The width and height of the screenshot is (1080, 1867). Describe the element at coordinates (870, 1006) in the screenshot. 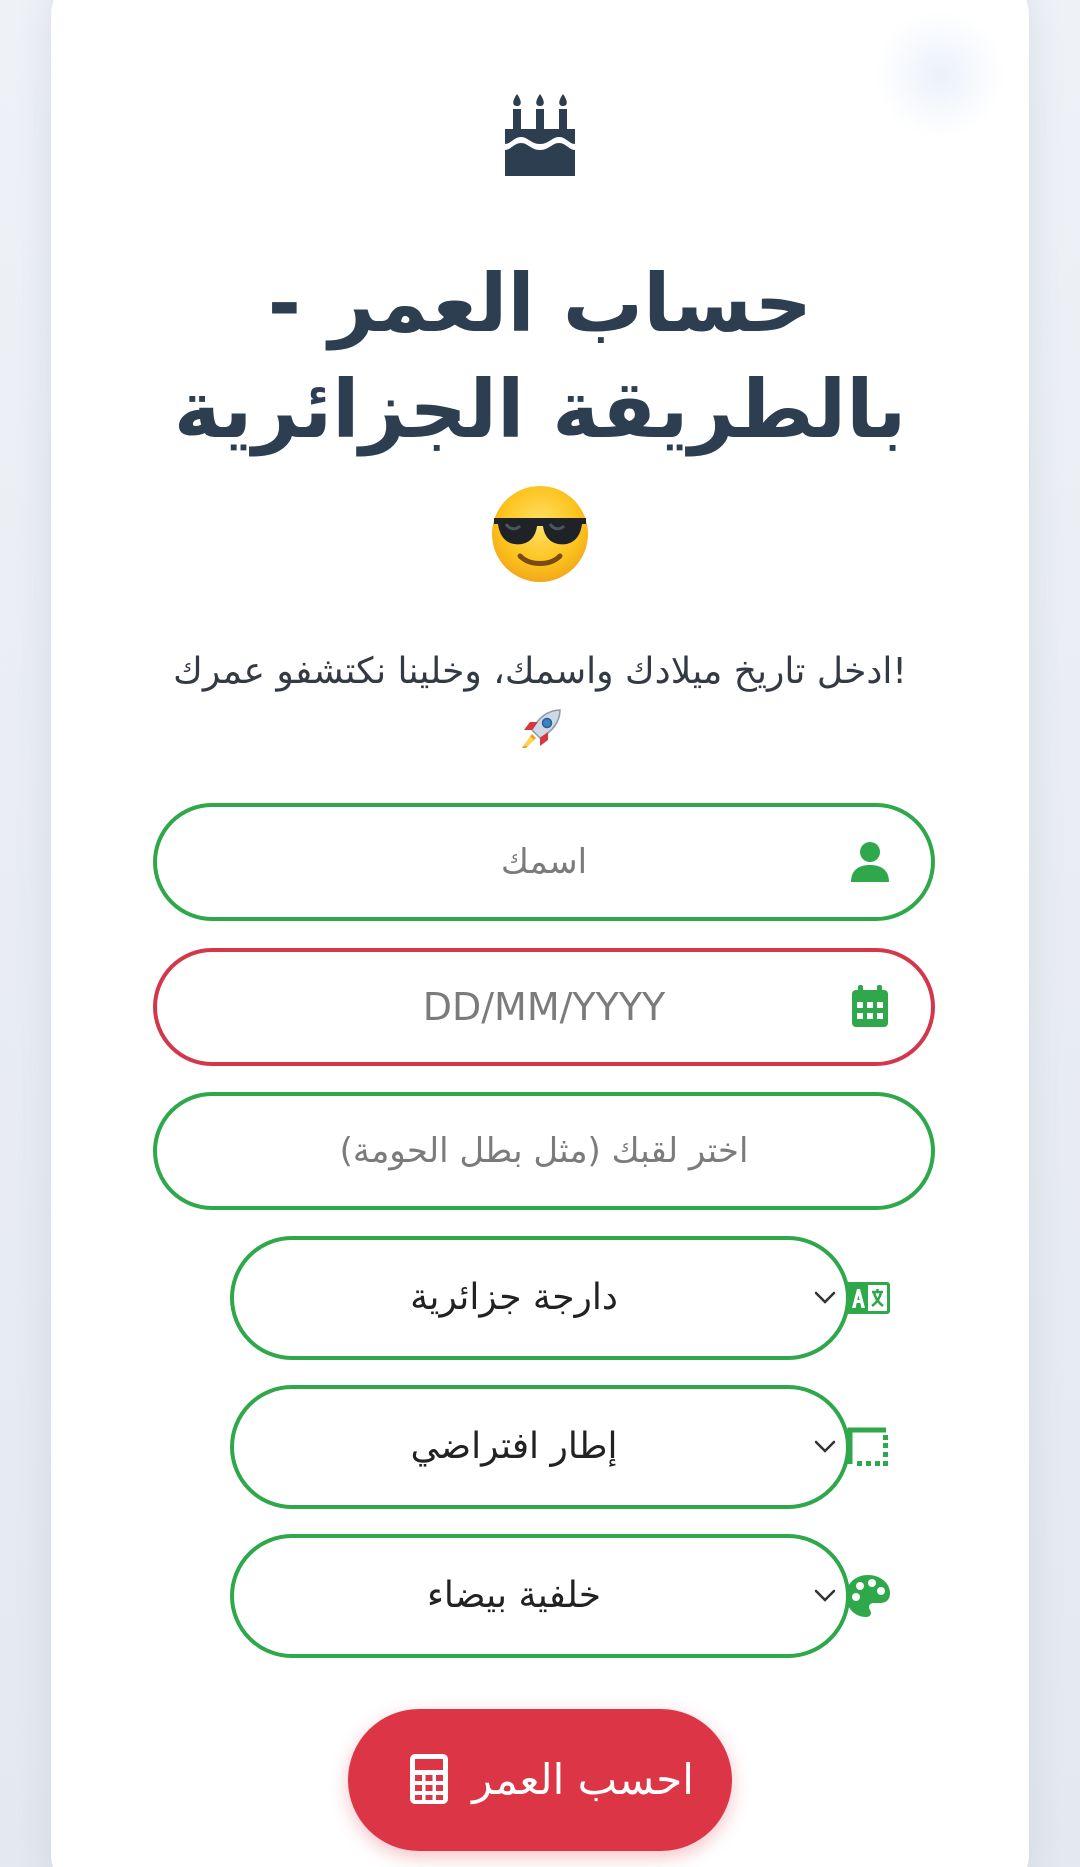

I see `calendar-icon` at that location.